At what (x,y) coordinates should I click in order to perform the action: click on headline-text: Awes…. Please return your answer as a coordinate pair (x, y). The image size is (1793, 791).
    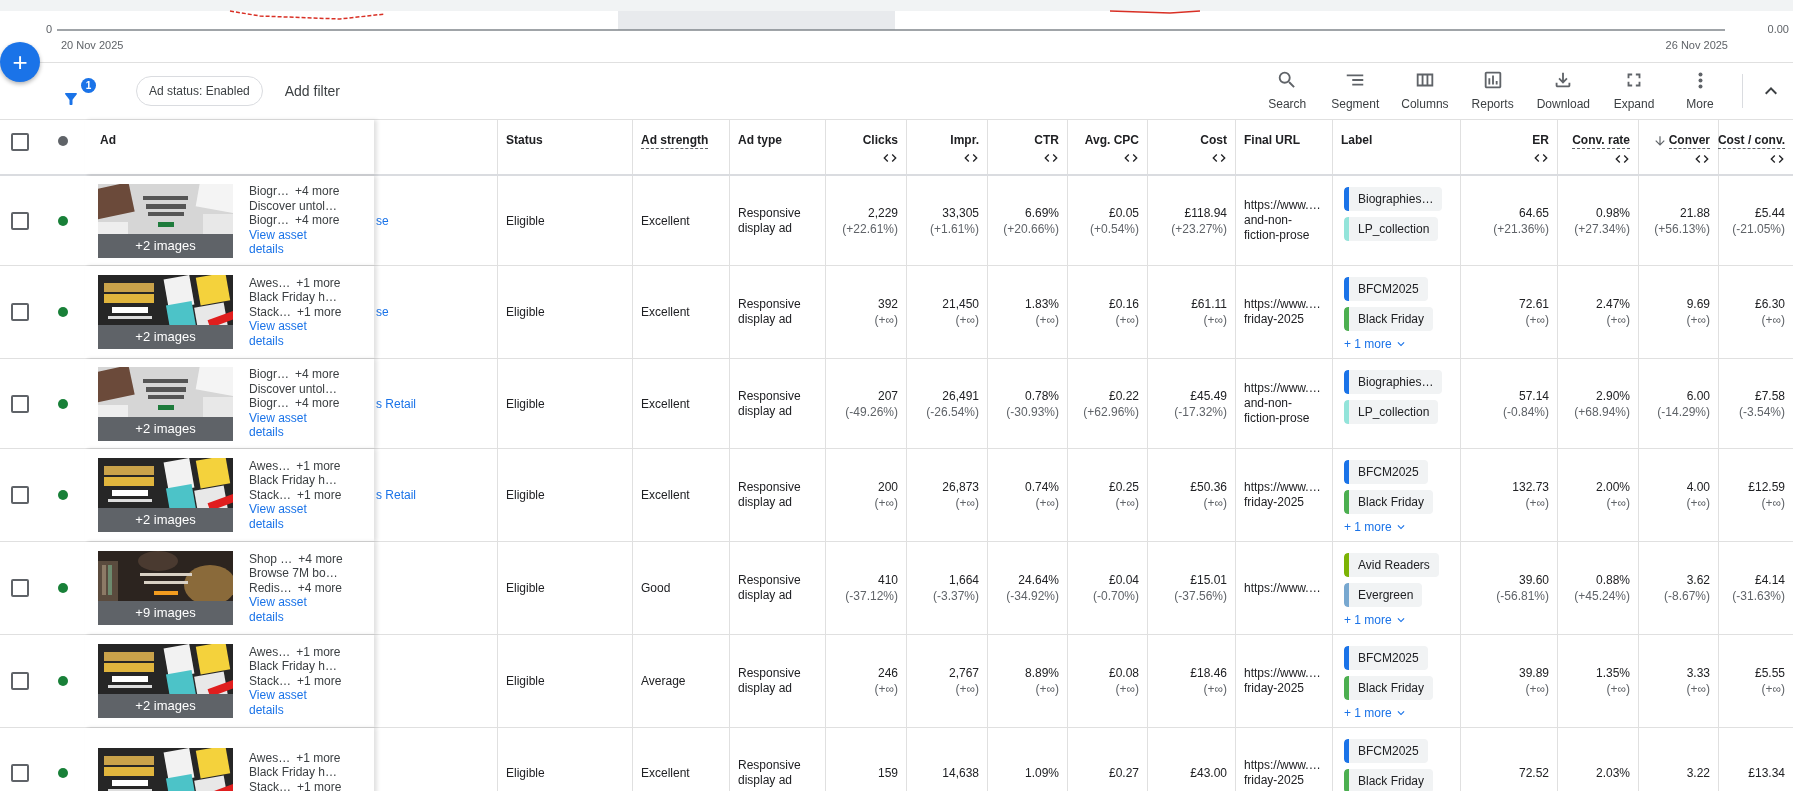
    Looking at the image, I should click on (270, 652).